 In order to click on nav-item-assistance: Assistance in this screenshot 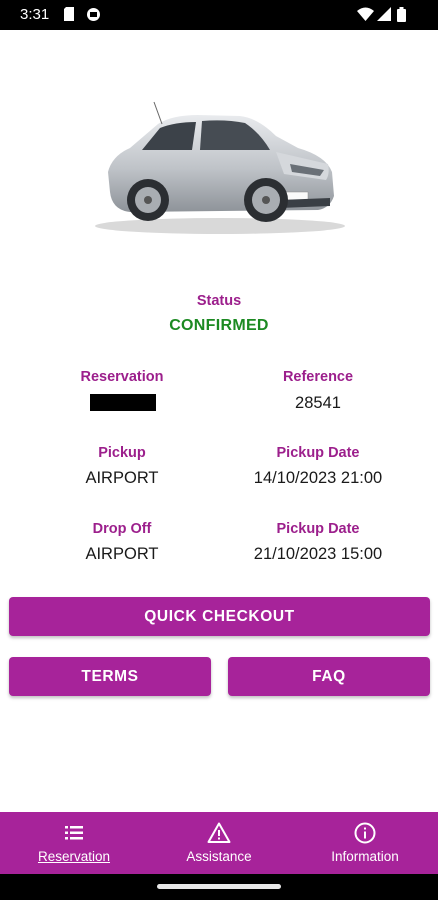, I will do `click(219, 843)`.